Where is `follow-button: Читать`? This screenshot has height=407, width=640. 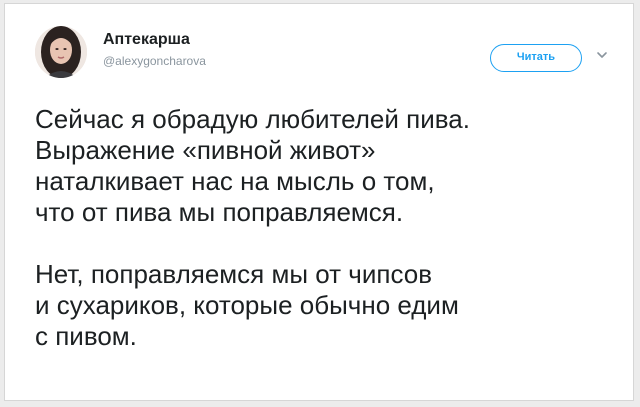
follow-button: Читать is located at coordinates (536, 58).